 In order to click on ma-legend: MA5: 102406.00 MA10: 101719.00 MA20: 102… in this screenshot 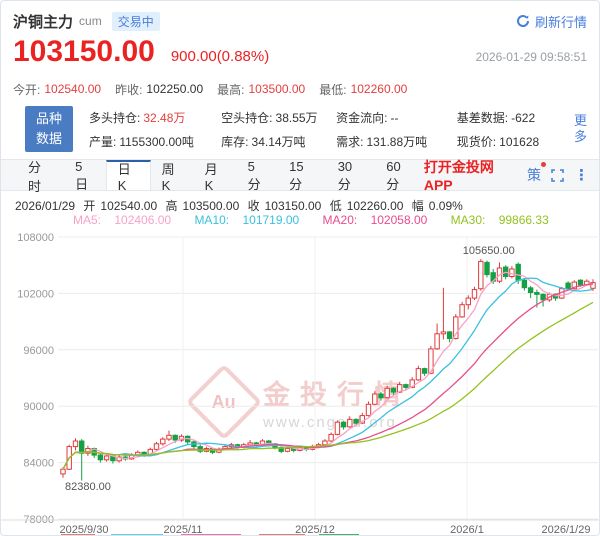, I will do `click(300, 219)`.